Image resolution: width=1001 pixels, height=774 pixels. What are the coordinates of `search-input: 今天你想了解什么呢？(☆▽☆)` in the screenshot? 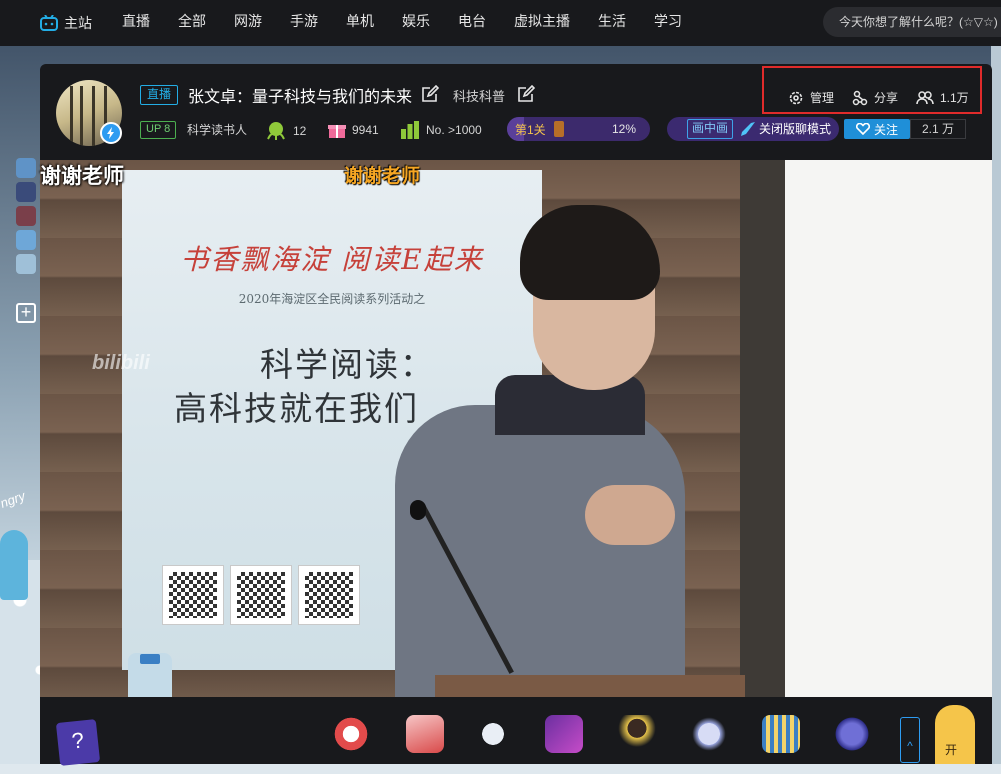 It's located at (912, 22).